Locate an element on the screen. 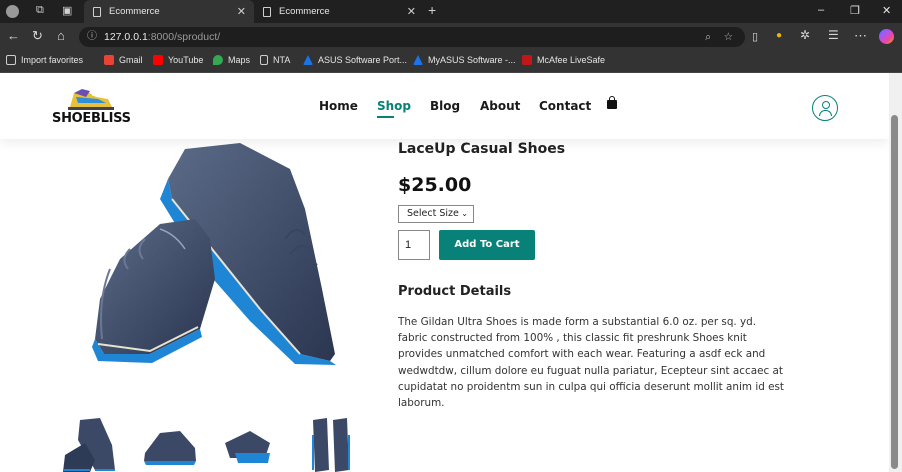 Image resolution: width=902 pixels, height=472 pixels. product-title: LaceUp Casual Shoes is located at coordinates (482, 149).